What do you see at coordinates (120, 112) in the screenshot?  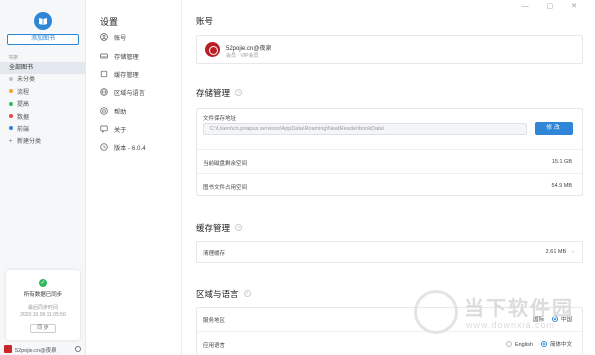 I see `settings-nav-label: 帮助` at bounding box center [120, 112].